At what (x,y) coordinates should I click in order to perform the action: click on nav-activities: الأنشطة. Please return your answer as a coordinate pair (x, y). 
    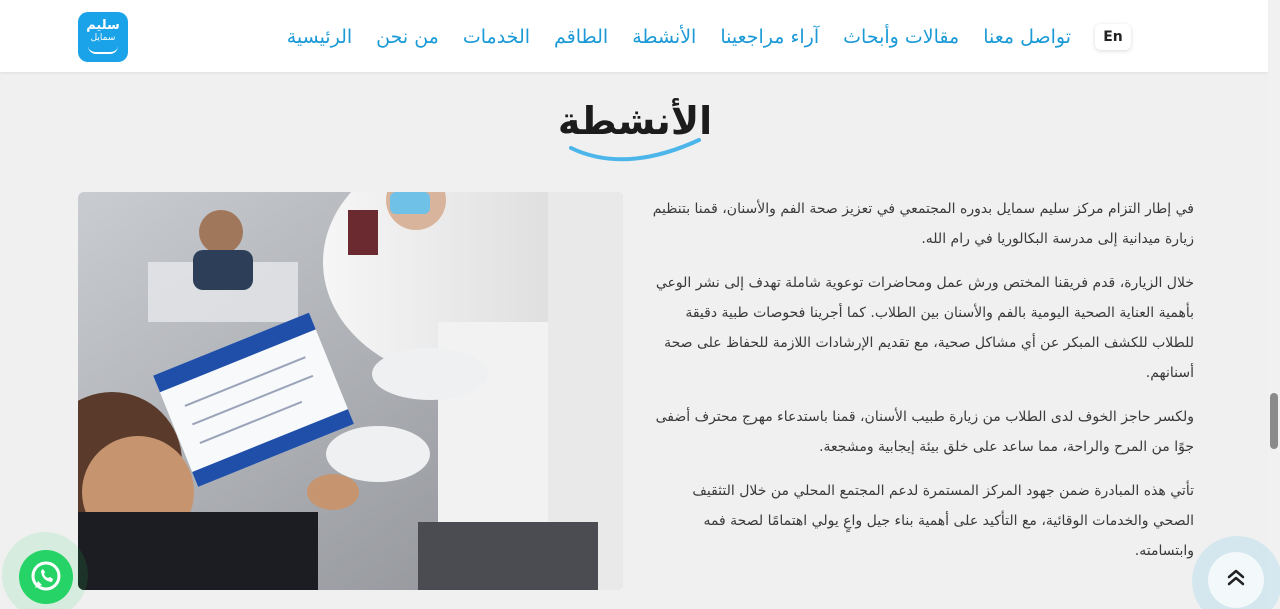
    Looking at the image, I should click on (664, 37).